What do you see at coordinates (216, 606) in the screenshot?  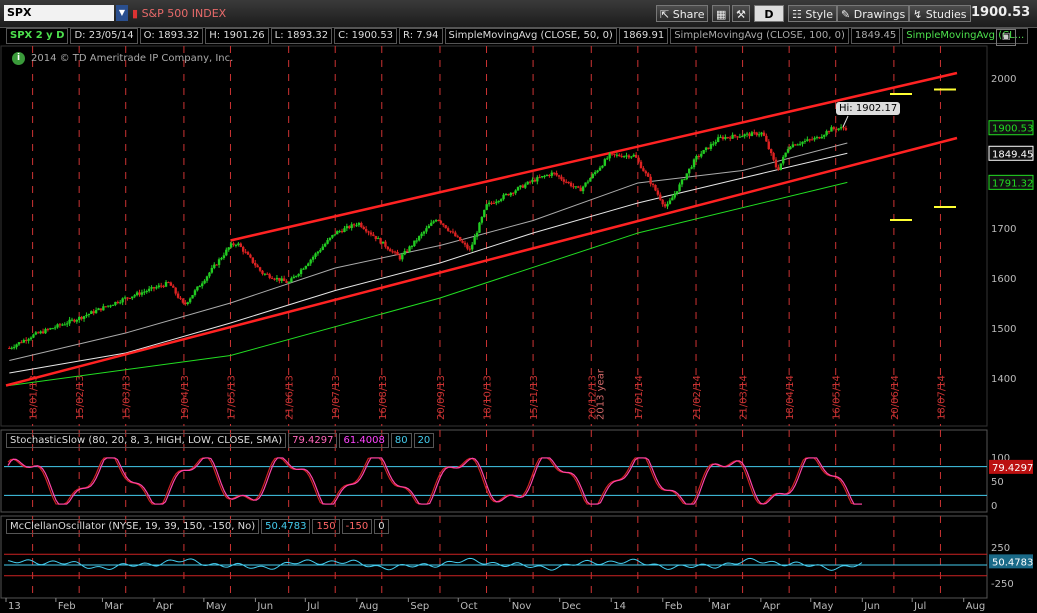 I see `month-label: May` at bounding box center [216, 606].